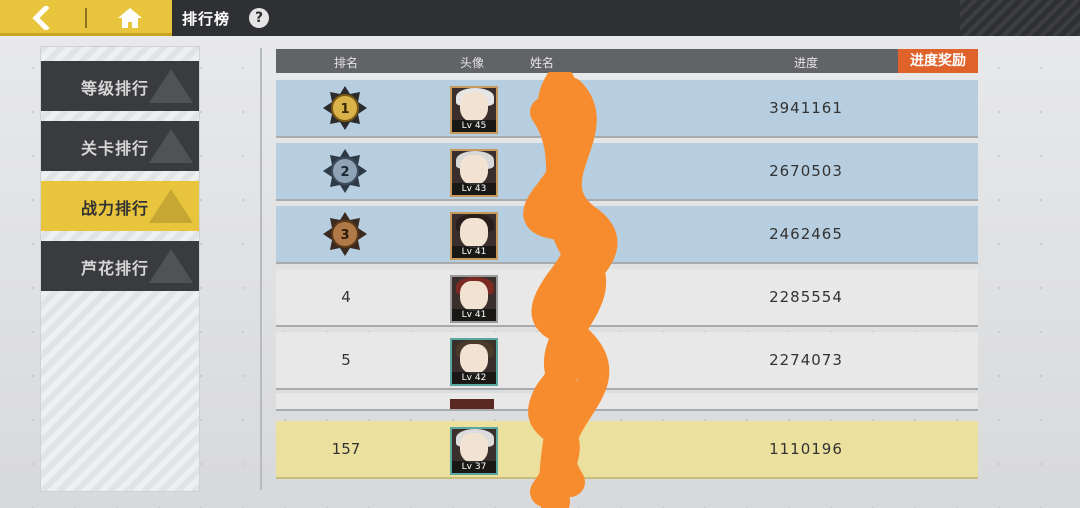 This screenshot has width=1080, height=508. I want to click on chevron-left-icon, so click(41, 18).